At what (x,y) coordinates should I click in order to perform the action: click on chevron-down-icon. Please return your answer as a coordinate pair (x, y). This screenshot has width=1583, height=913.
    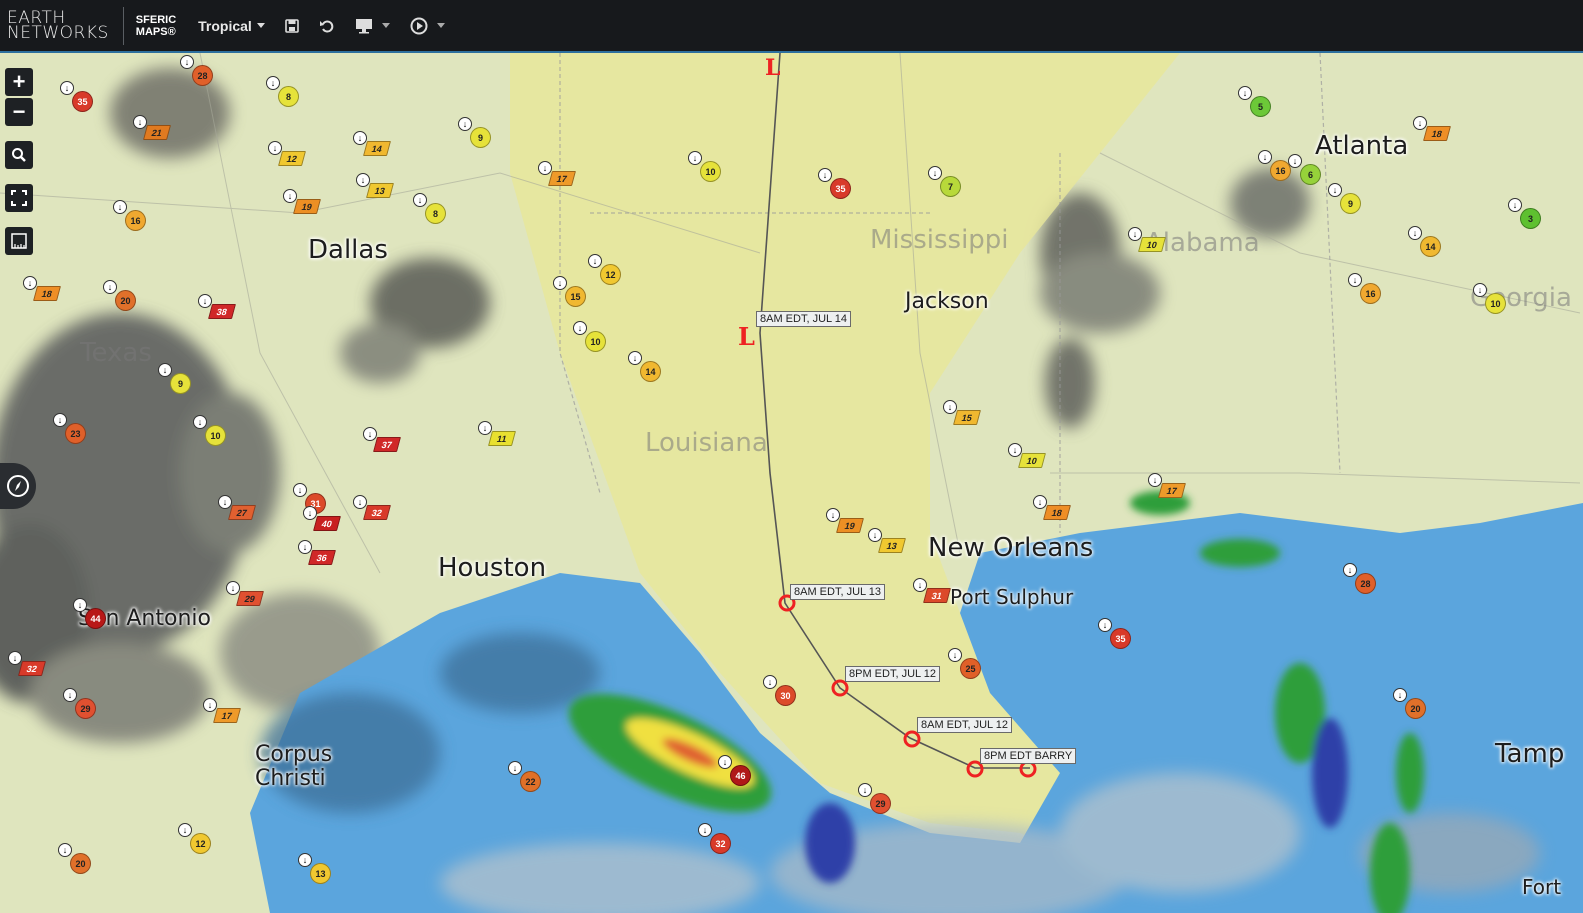
    Looking at the image, I should click on (260, 25).